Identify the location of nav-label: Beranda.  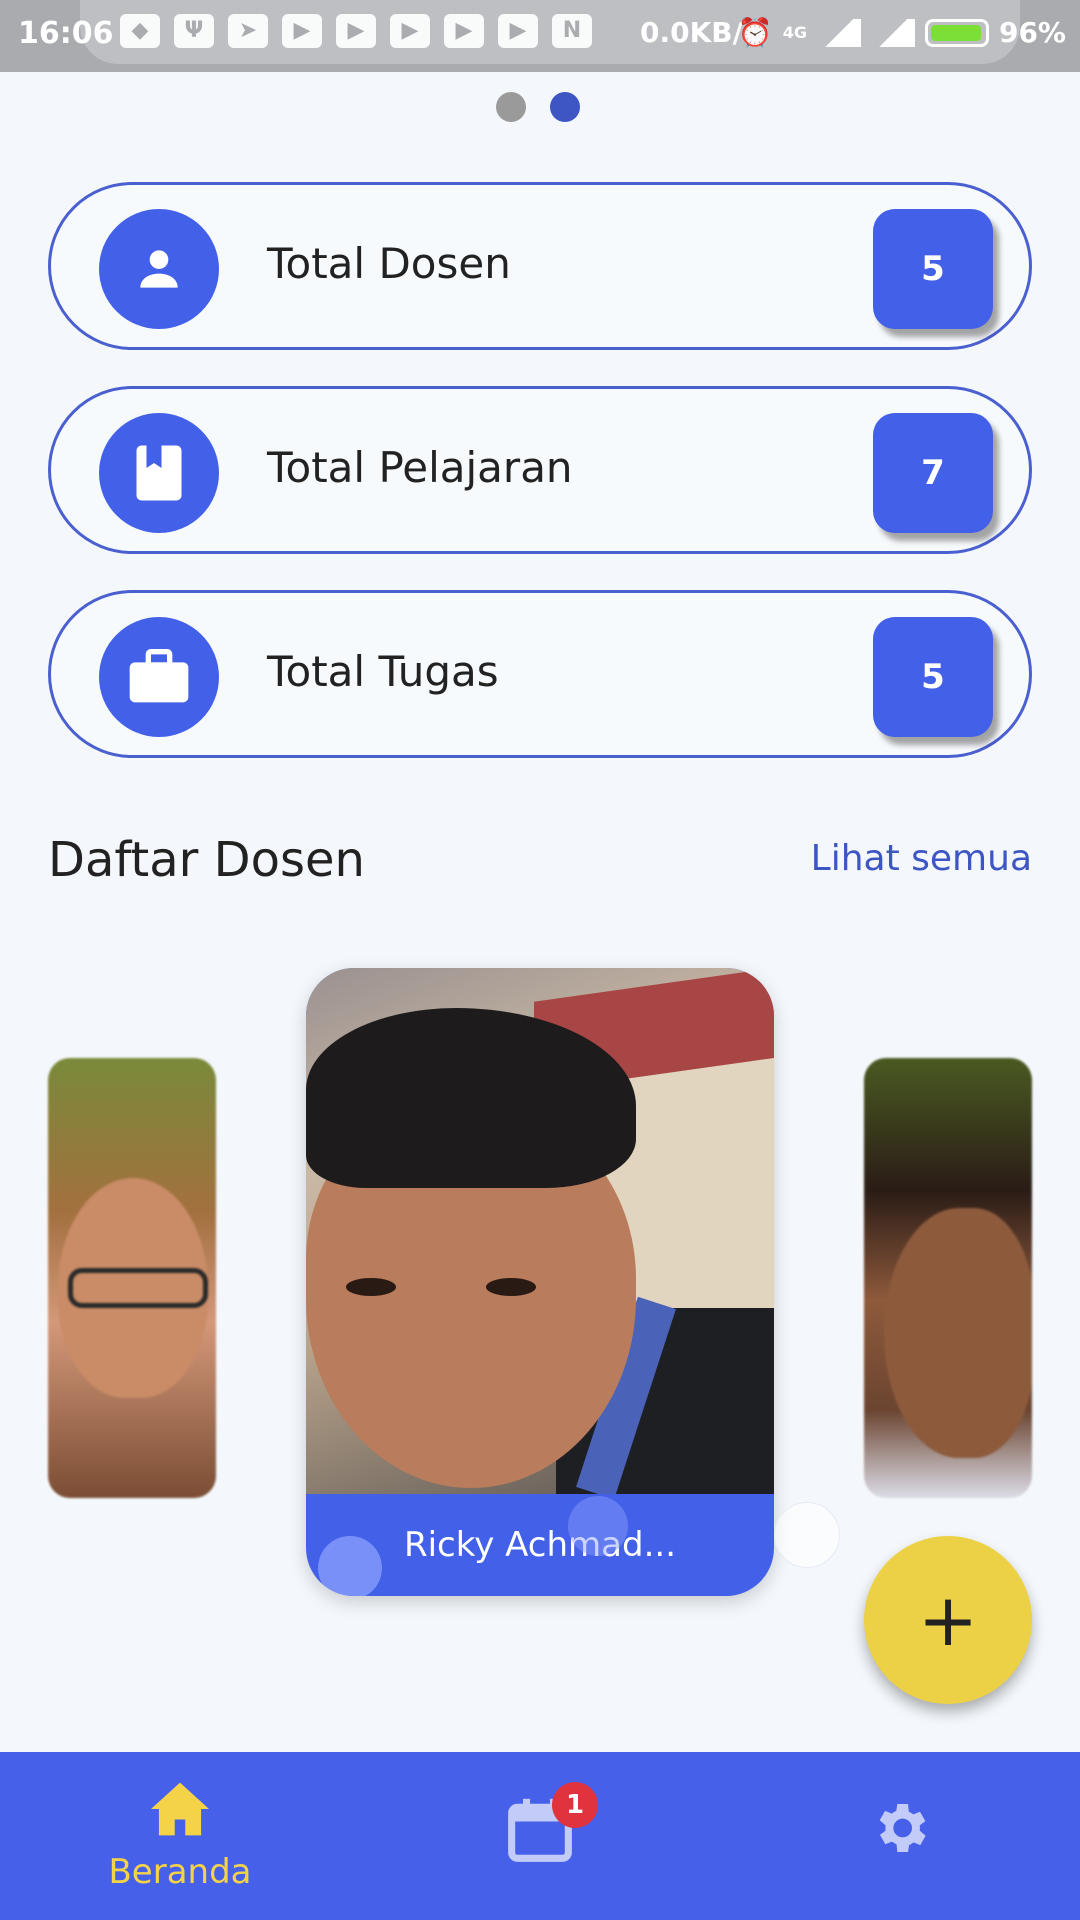
(180, 1872).